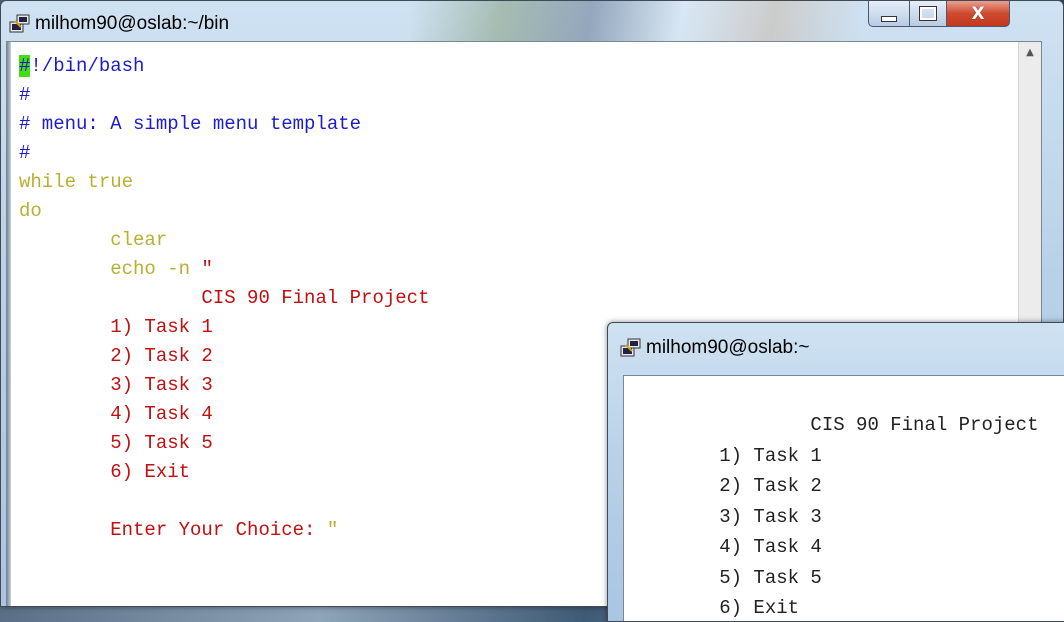  I want to click on window-title: milhom90@oslab:~/bin, so click(132, 23).